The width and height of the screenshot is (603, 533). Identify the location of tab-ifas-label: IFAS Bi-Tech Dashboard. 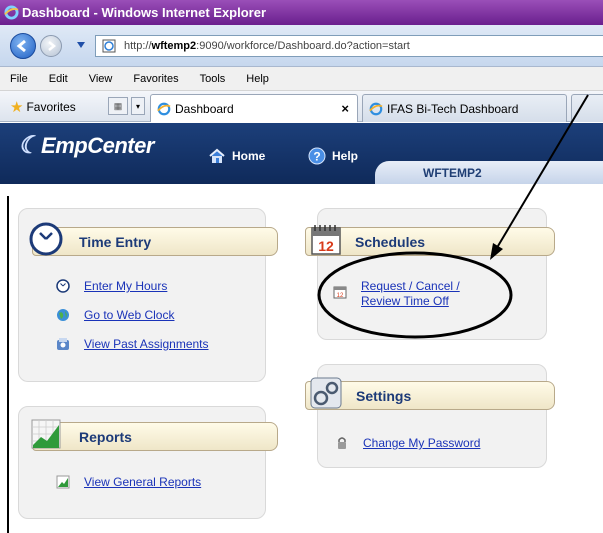
(453, 108).